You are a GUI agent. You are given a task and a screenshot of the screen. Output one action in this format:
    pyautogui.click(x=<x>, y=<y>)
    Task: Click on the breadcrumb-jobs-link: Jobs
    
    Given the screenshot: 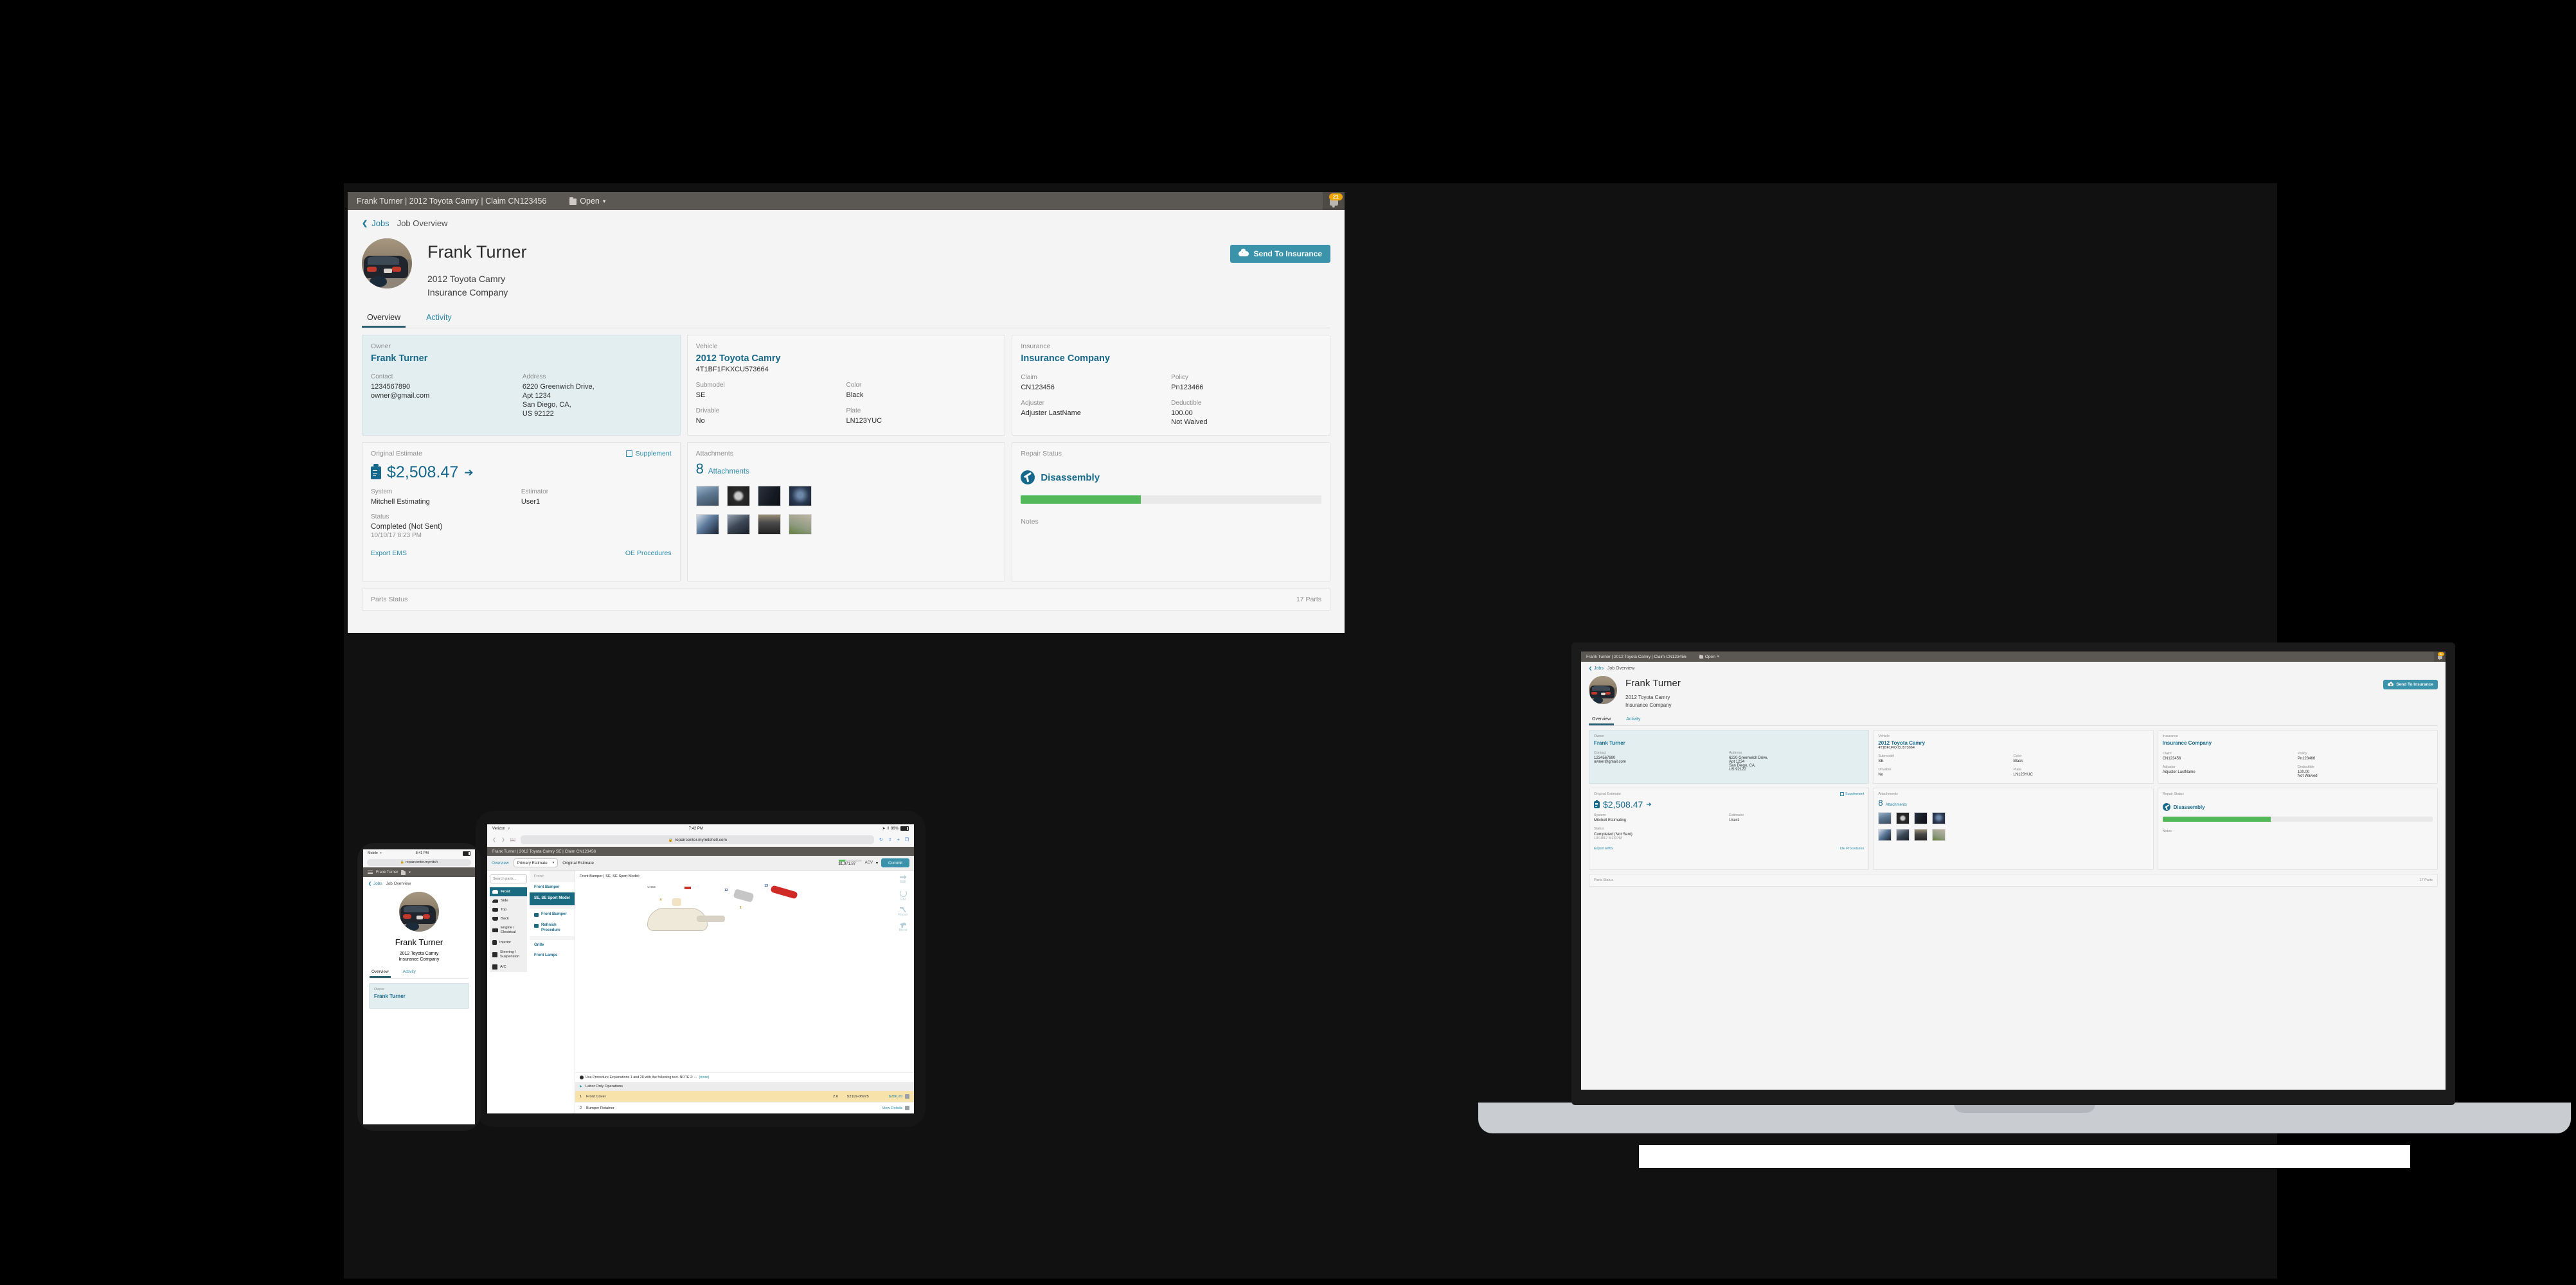 What is the action you would take?
    pyautogui.click(x=380, y=223)
    